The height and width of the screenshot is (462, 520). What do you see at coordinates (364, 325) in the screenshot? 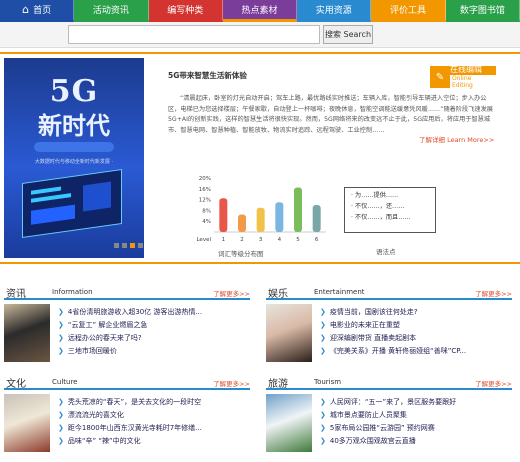
I see `list-item-text: 电影业的未来正在重塑` at bounding box center [364, 325].